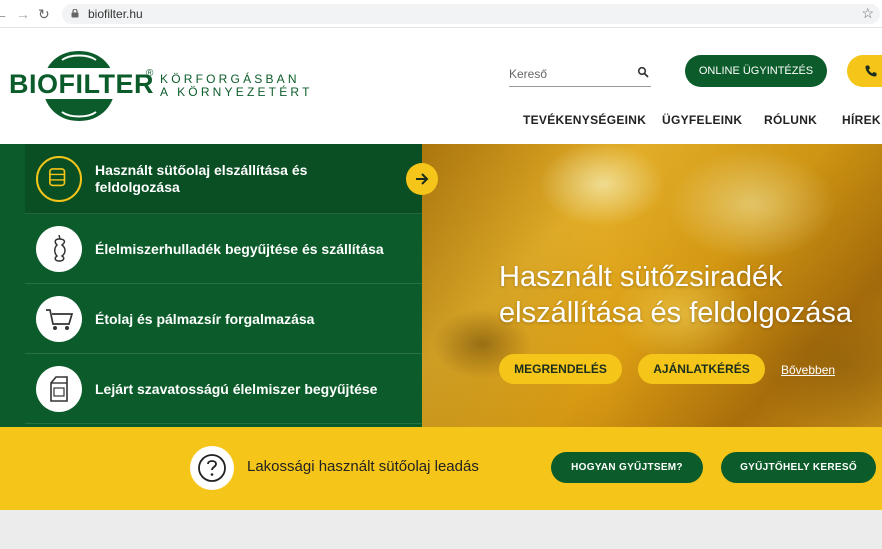  Describe the element at coordinates (363, 466) in the screenshot. I see `band-text: Lakossági használt sütőolaj leadás` at that location.